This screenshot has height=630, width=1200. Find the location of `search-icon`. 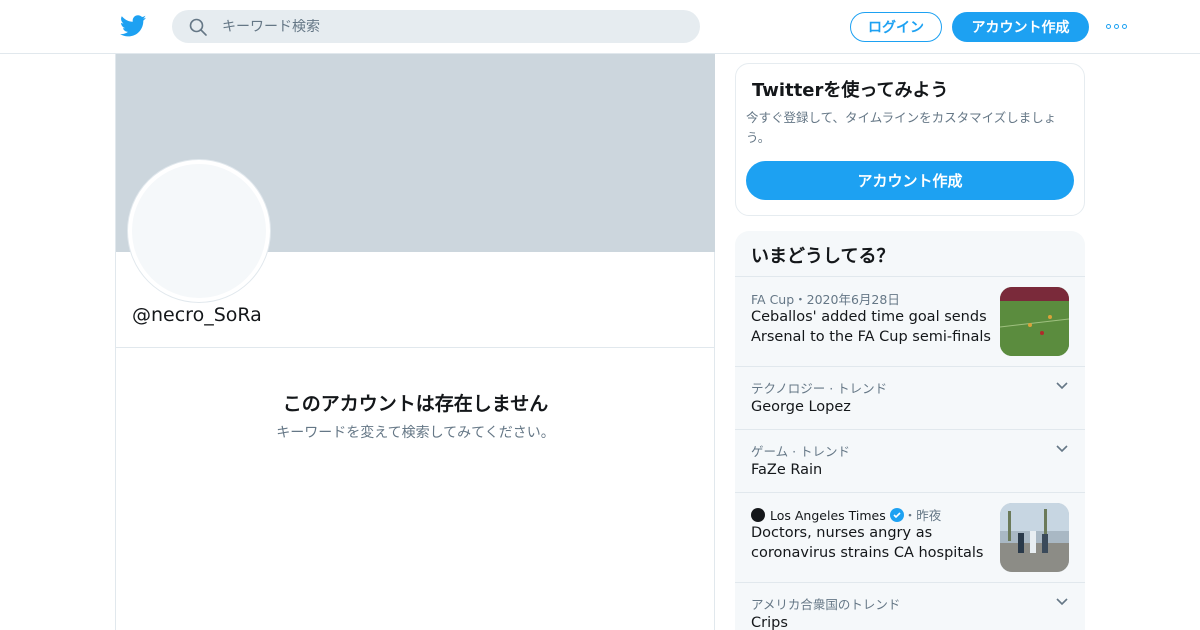

search-icon is located at coordinates (198, 27).